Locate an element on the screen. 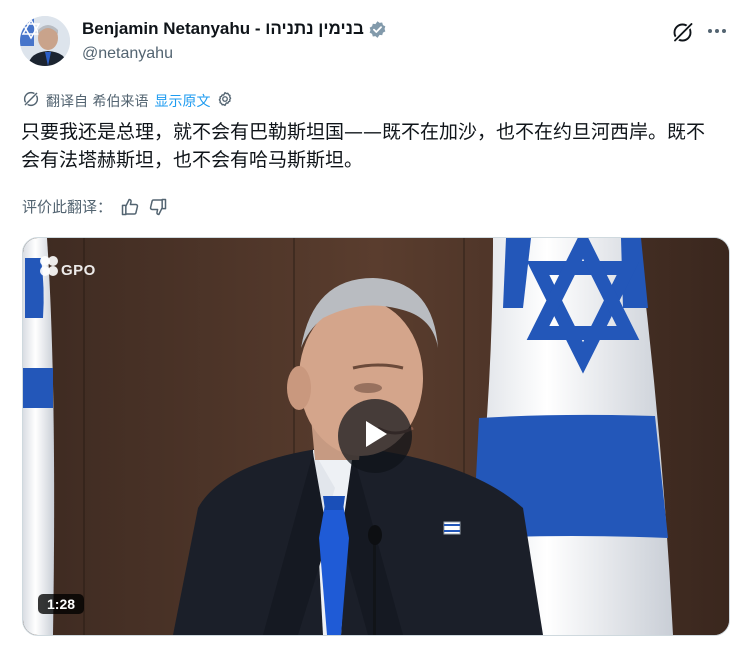 Image resolution: width=749 pixels, height=655 pixels. verified-badge-icon is located at coordinates (377, 29).